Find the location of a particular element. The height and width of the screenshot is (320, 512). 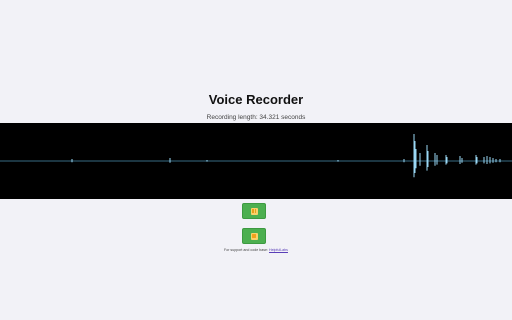

waveform-svg is located at coordinates (256, 156).